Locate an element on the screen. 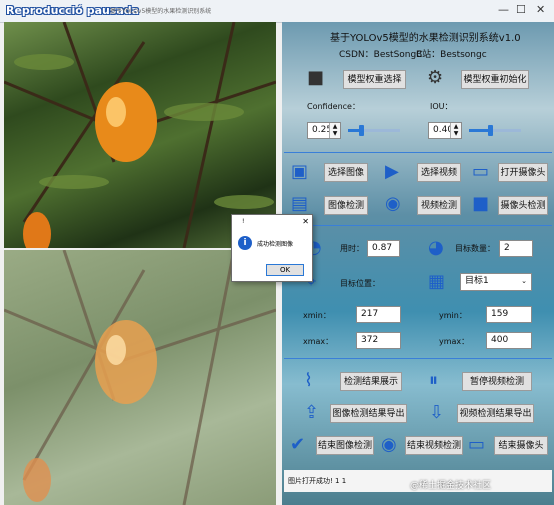 This screenshot has width=554, height=505. dialog-ok-button: OK is located at coordinates (285, 270).